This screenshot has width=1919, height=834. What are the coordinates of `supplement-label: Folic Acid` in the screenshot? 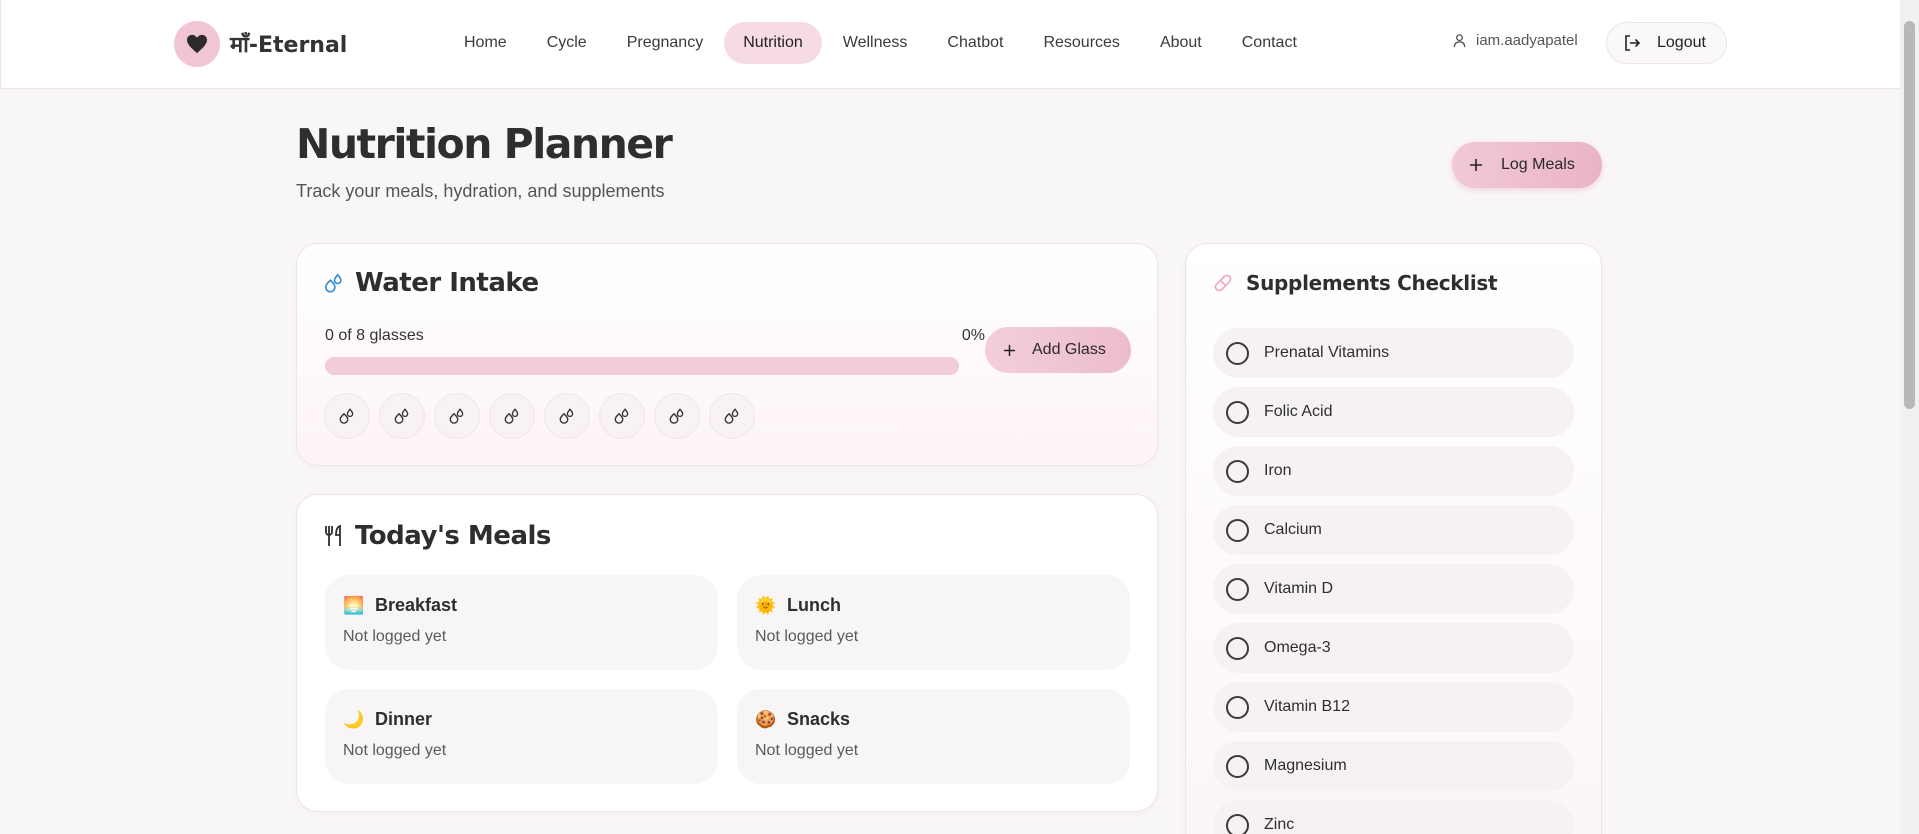 It's located at (1298, 411).